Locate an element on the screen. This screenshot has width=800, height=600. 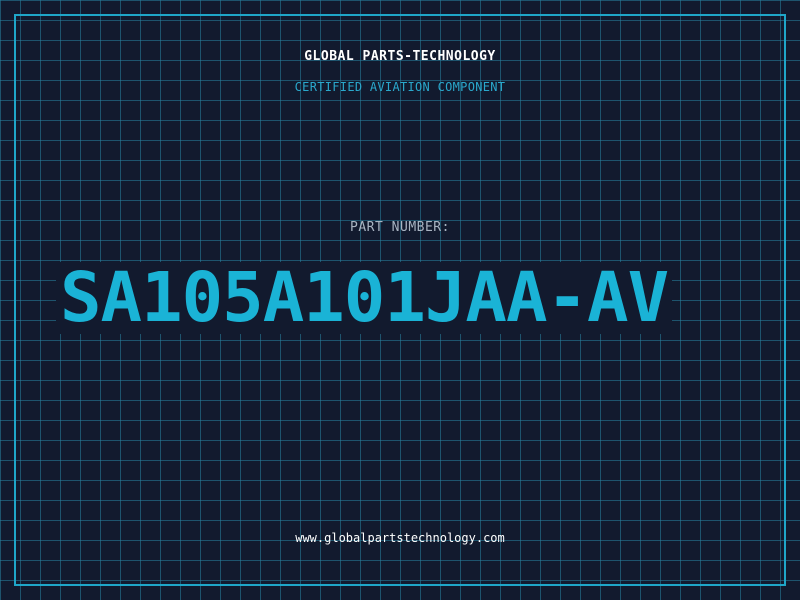
certification-tagline: CERTIFIED AVIATION COMPONENT is located at coordinates (400, 87).